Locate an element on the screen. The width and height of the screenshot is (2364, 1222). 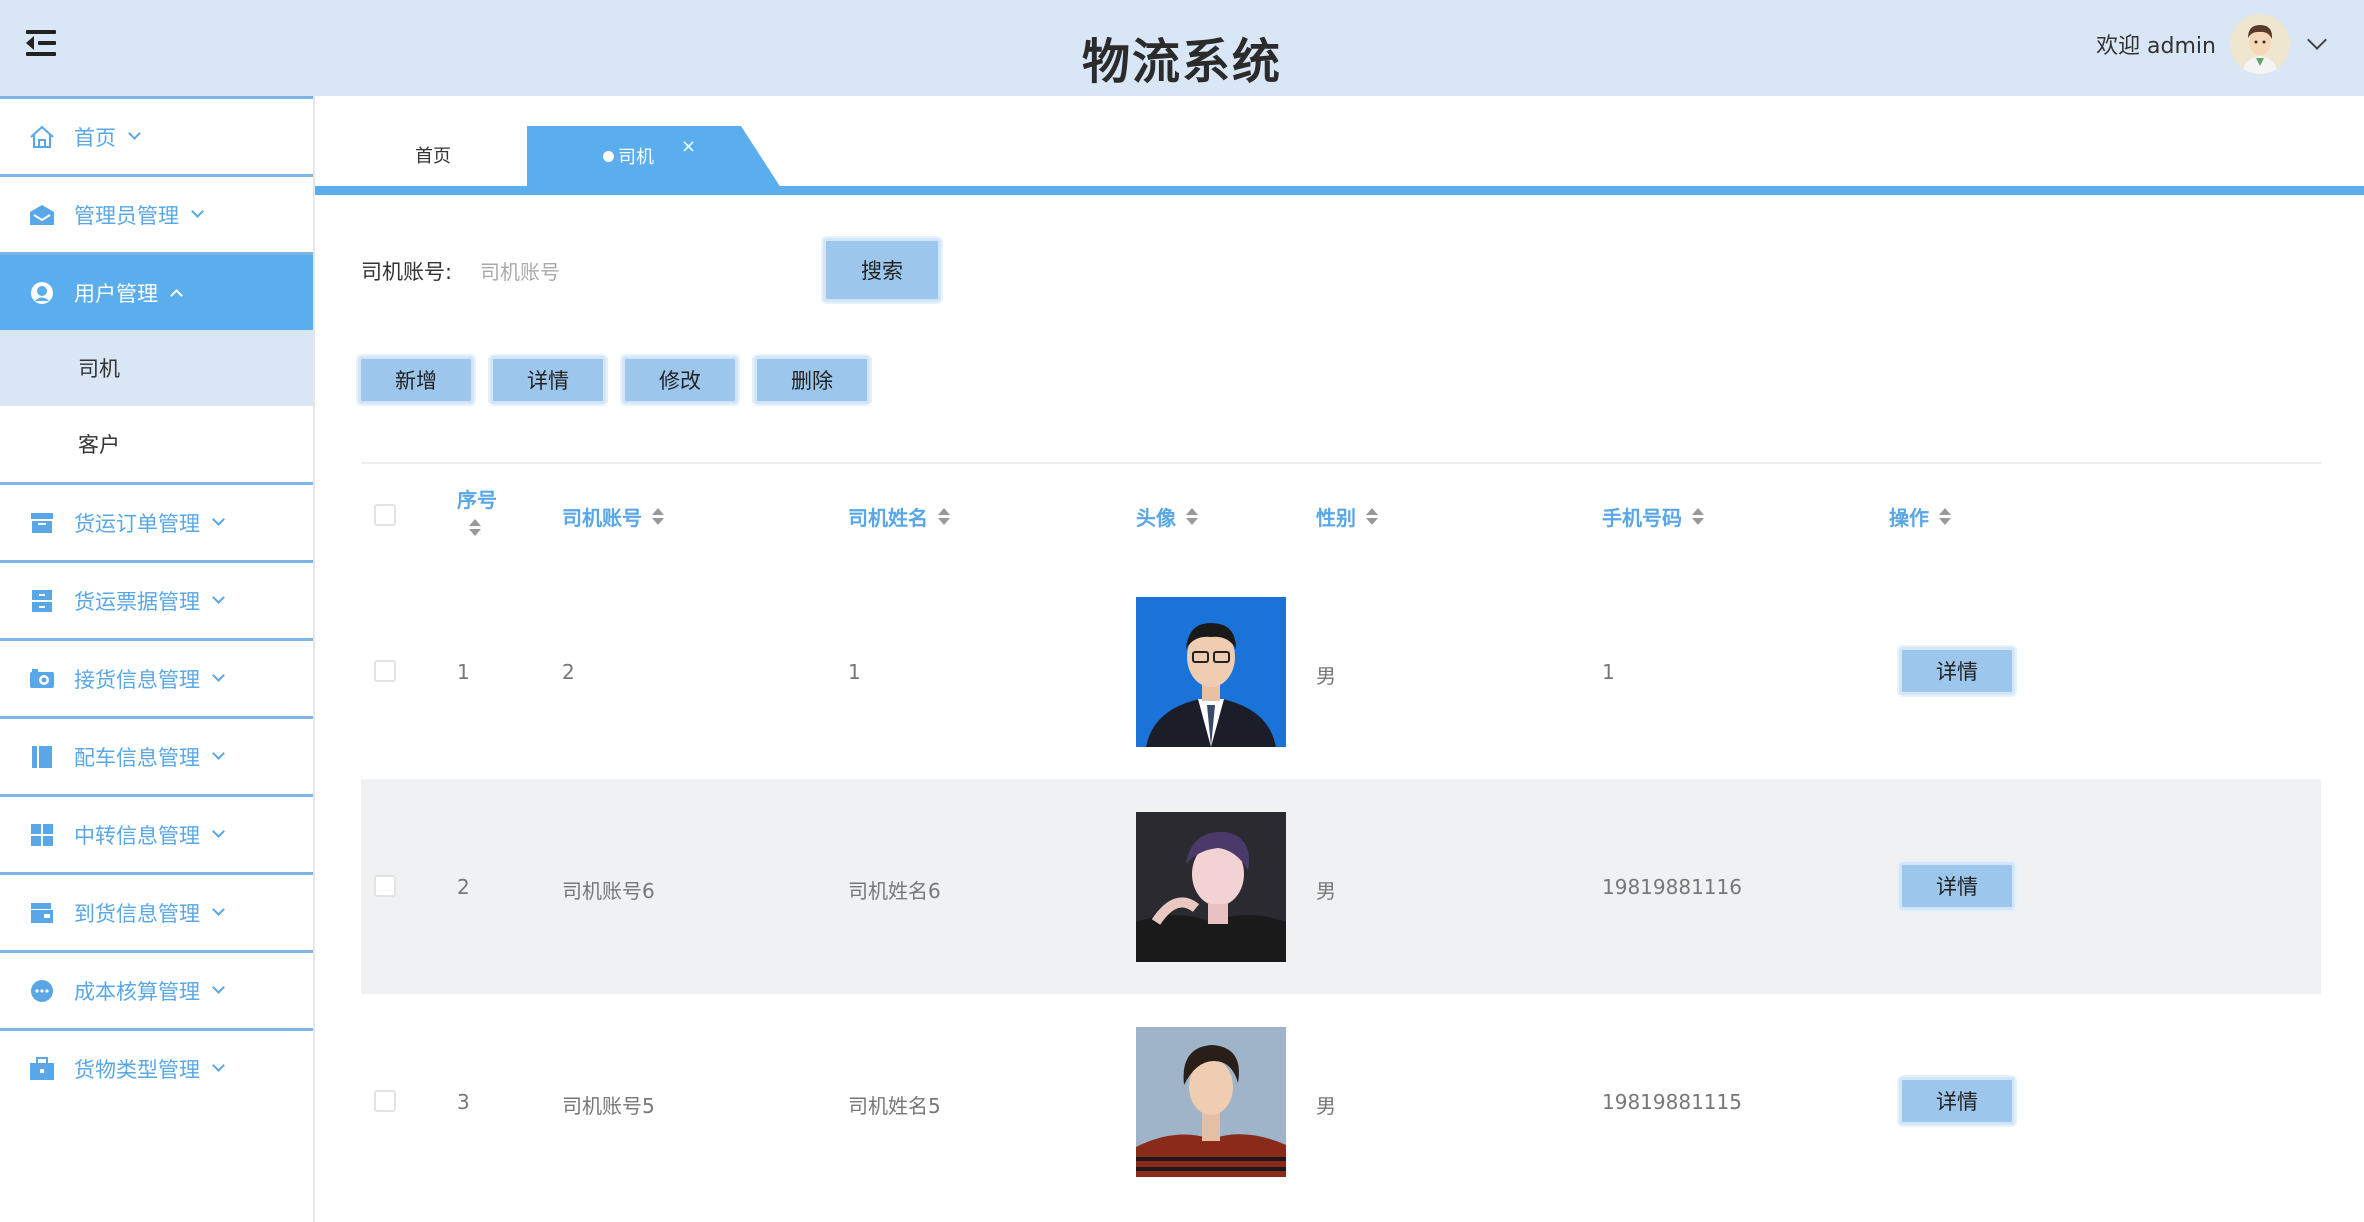
sidebar-item-pickup-info: 接货信息管理 is located at coordinates (156, 677).